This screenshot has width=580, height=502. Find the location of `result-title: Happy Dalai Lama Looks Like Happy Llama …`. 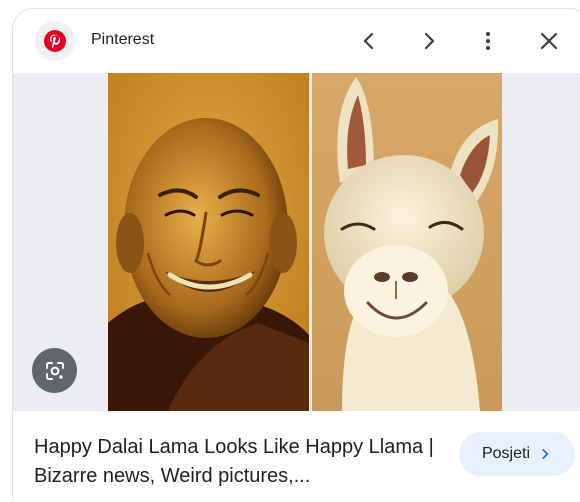

result-title: Happy Dalai Lama Looks Like Happy Llama … is located at coordinates (234, 462).